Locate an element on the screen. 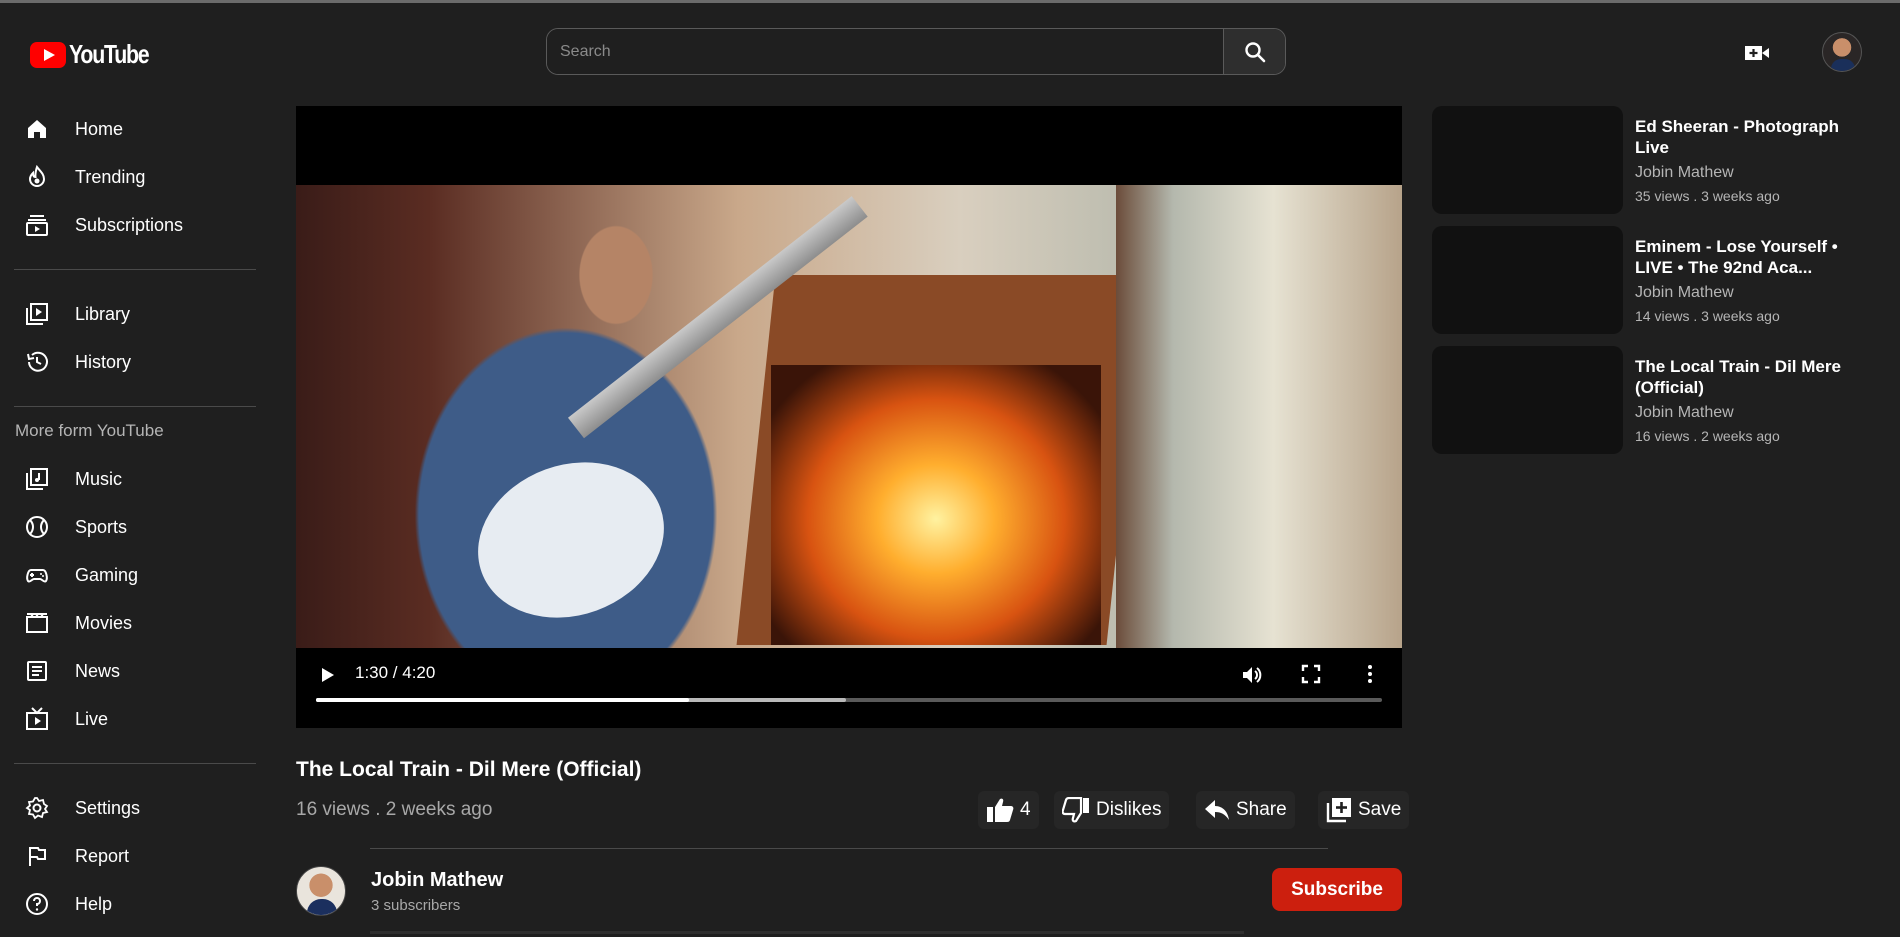 Image resolution: width=1900 pixels, height=937 pixels. recommendation-meta: 35 views . 3 weeks ago is located at coordinates (1707, 196).